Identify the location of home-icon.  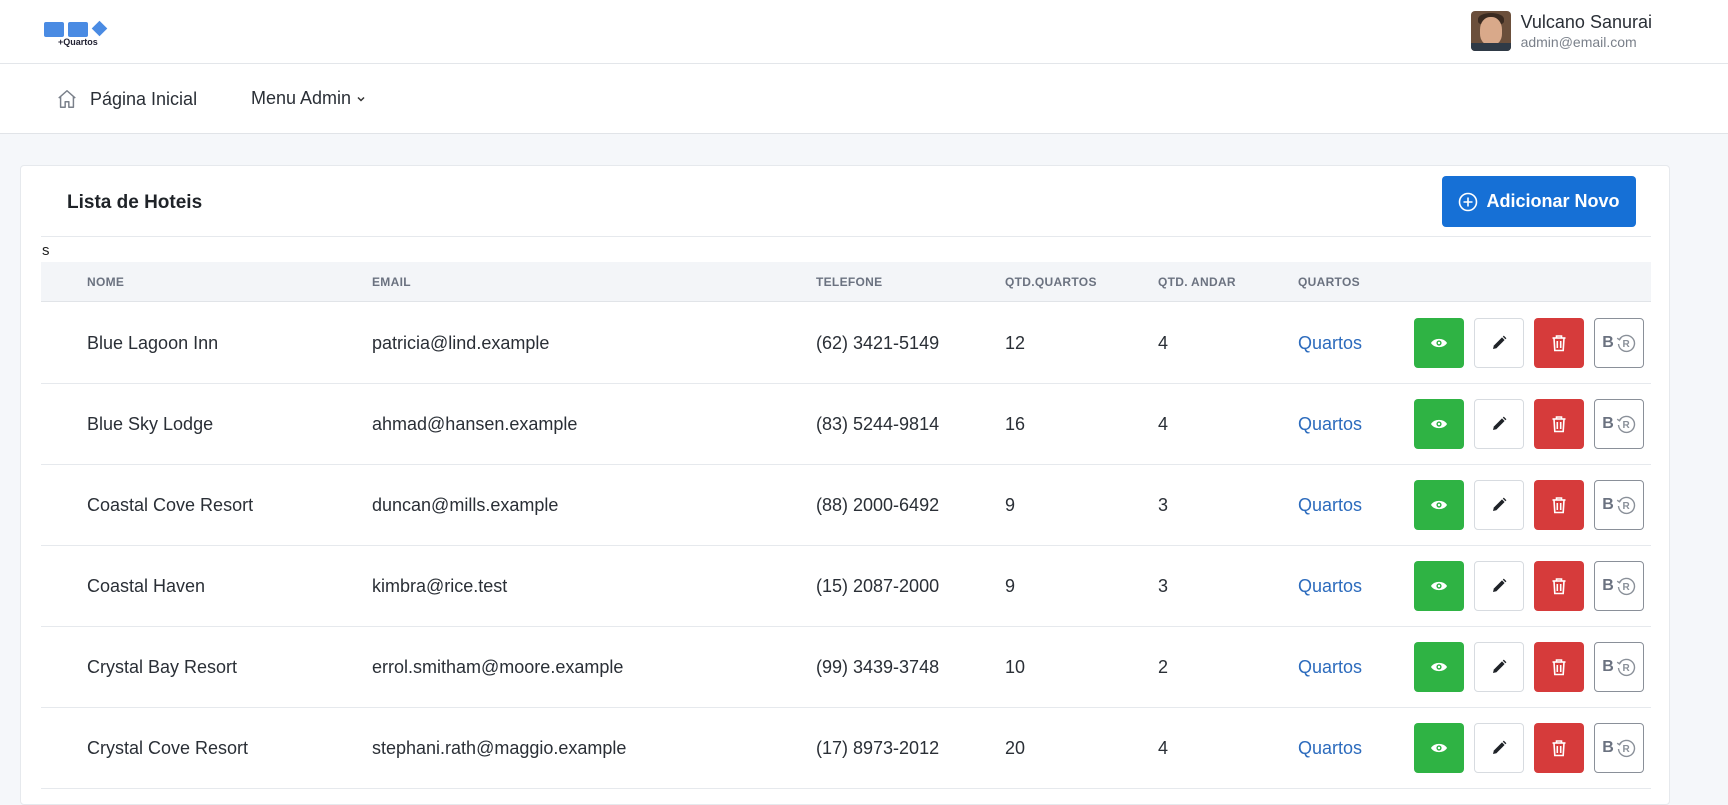
(67, 99).